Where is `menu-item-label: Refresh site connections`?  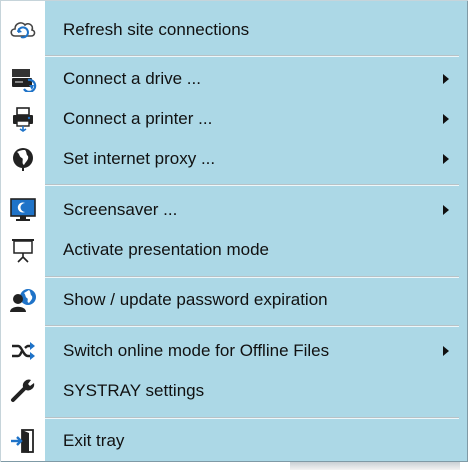 menu-item-label: Refresh site connections is located at coordinates (156, 29).